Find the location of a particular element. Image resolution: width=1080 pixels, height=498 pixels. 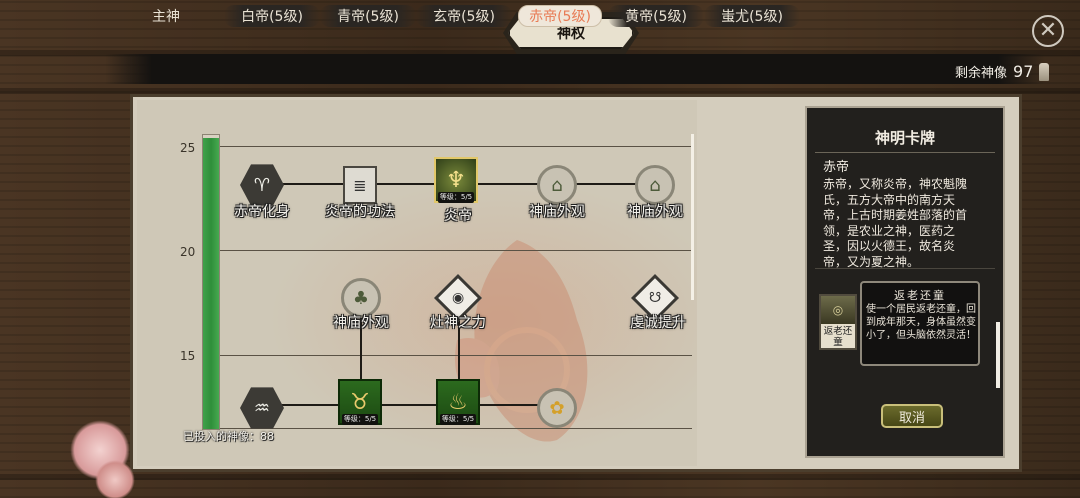

dragon-icon: ♒ is located at coordinates (262, 408).